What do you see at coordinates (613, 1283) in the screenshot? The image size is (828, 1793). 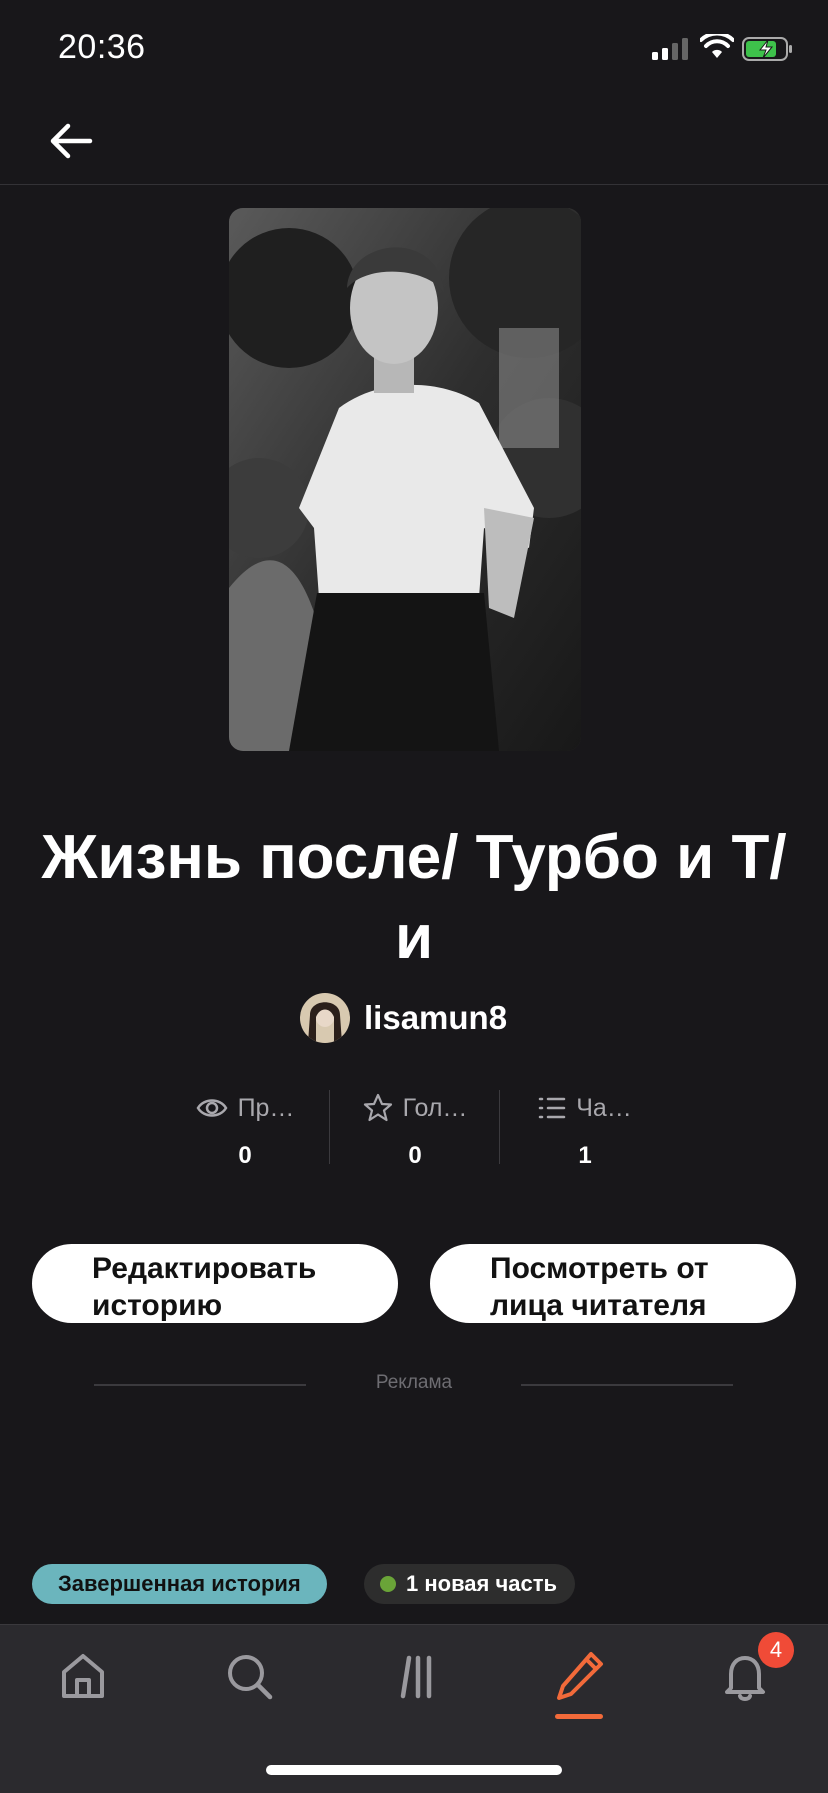 I see `reader-preview-button: Посмотреть от лица читателя` at bounding box center [613, 1283].